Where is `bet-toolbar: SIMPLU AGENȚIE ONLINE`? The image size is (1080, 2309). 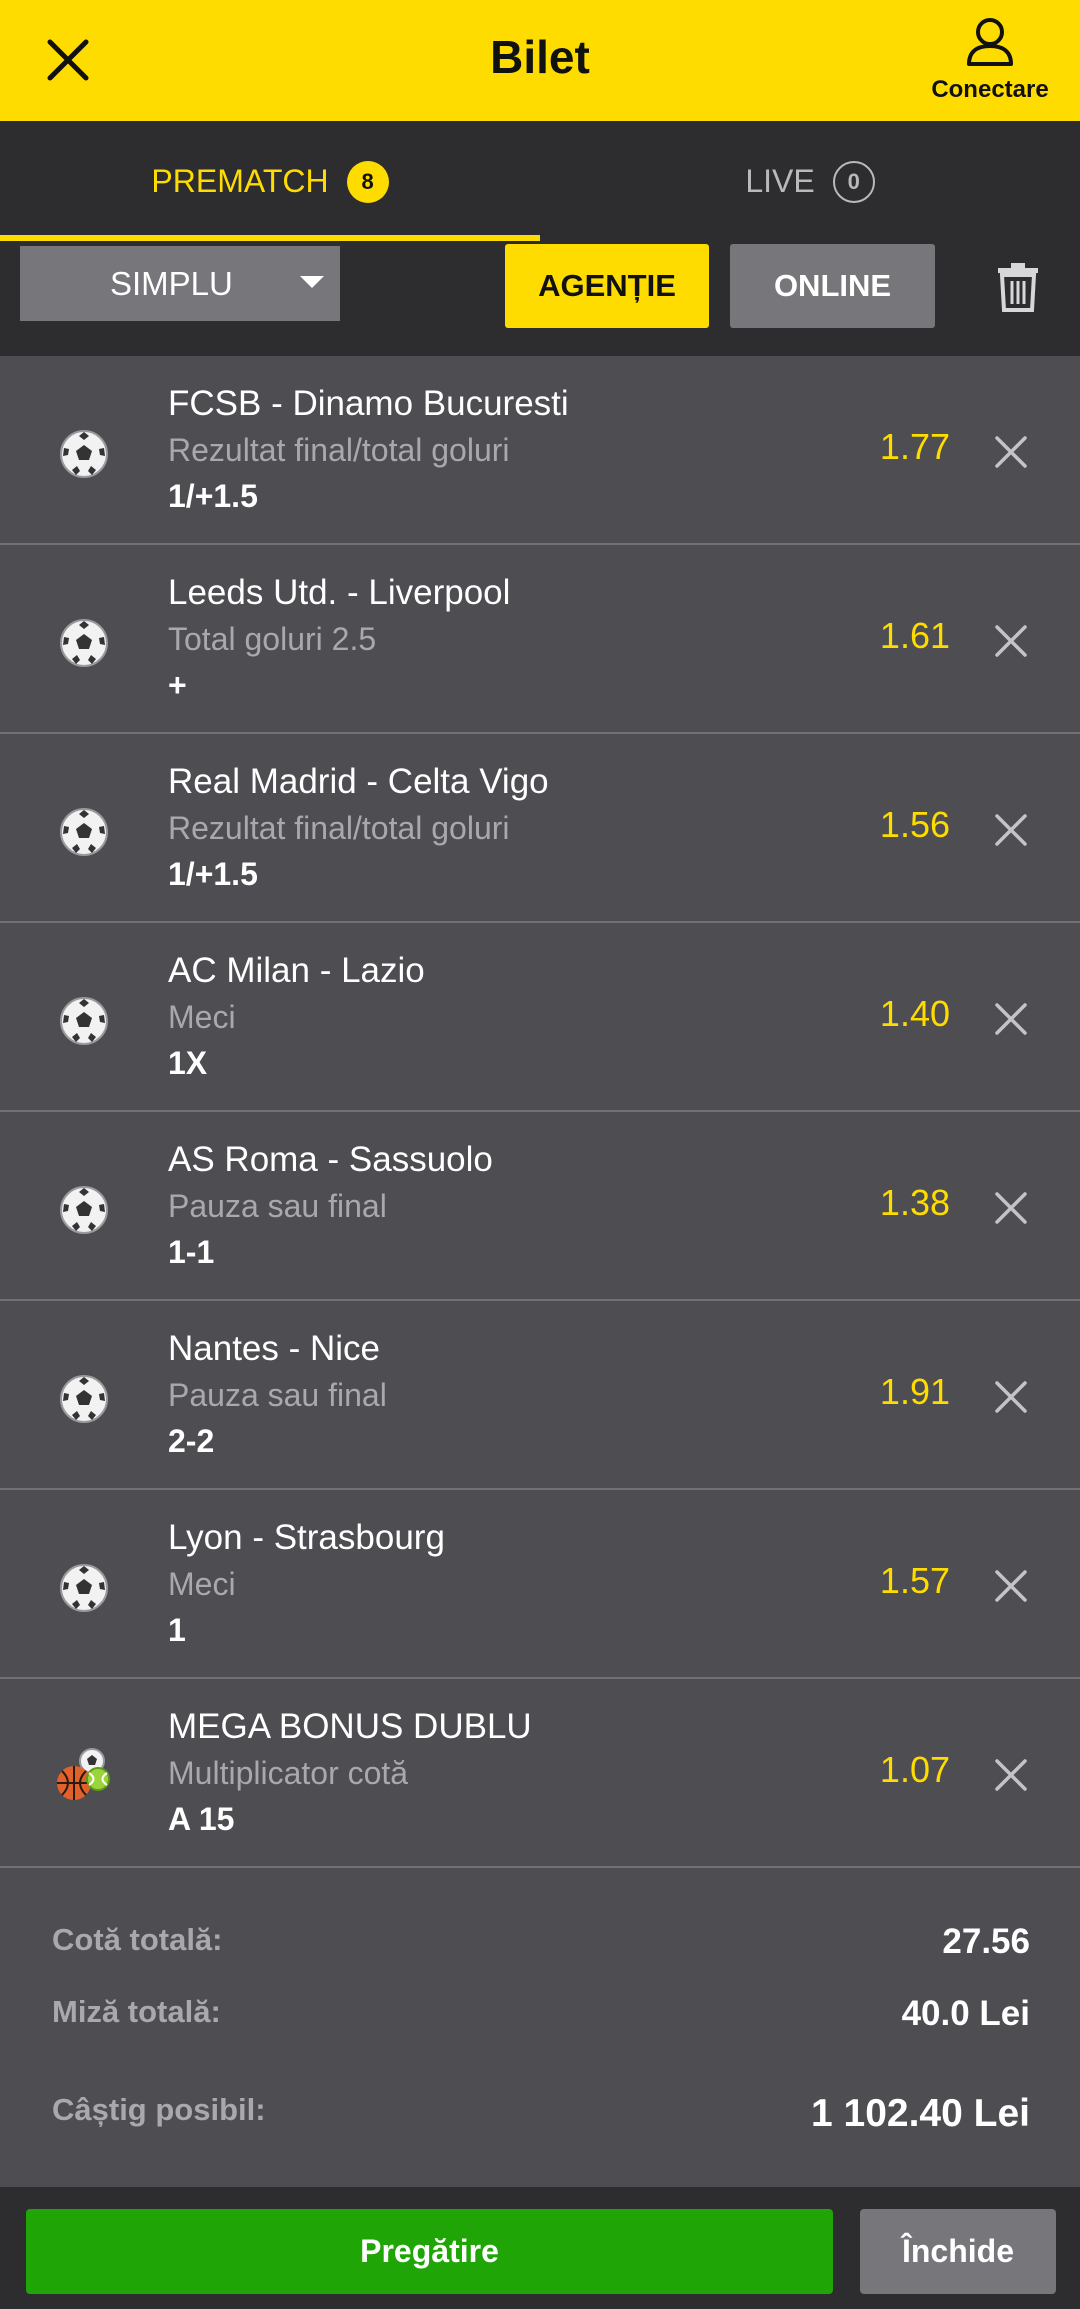 bet-toolbar: SIMPLU AGENȚIE ONLINE is located at coordinates (540, 299).